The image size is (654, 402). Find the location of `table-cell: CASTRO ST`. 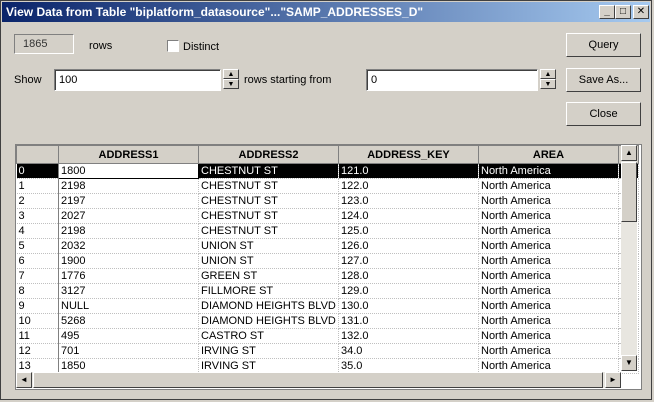

table-cell: CASTRO ST is located at coordinates (268, 336).